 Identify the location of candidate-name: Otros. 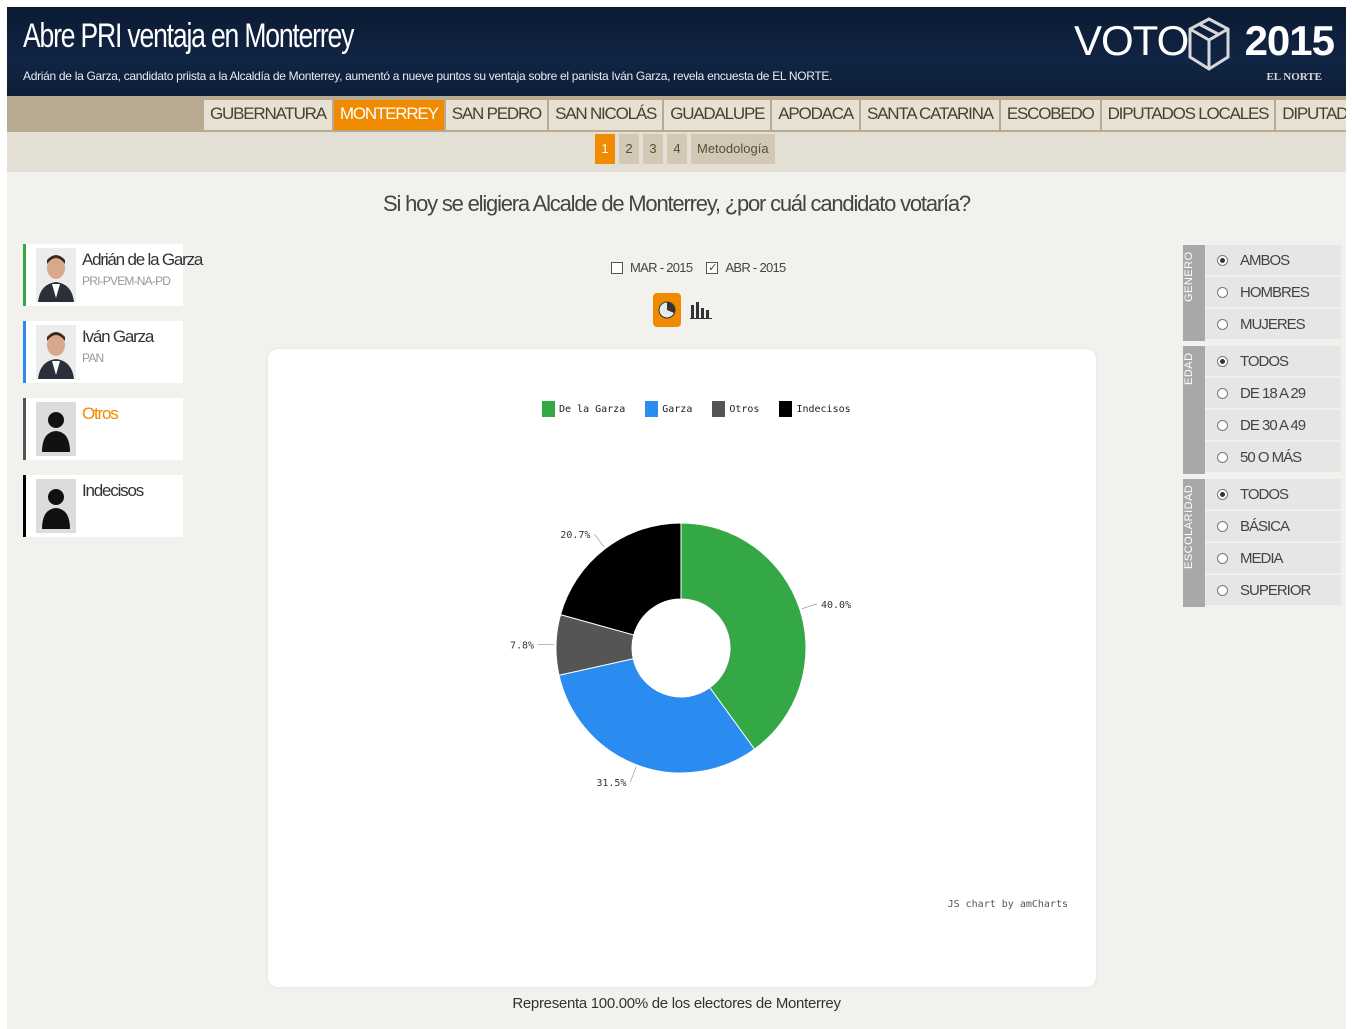
(100, 413).